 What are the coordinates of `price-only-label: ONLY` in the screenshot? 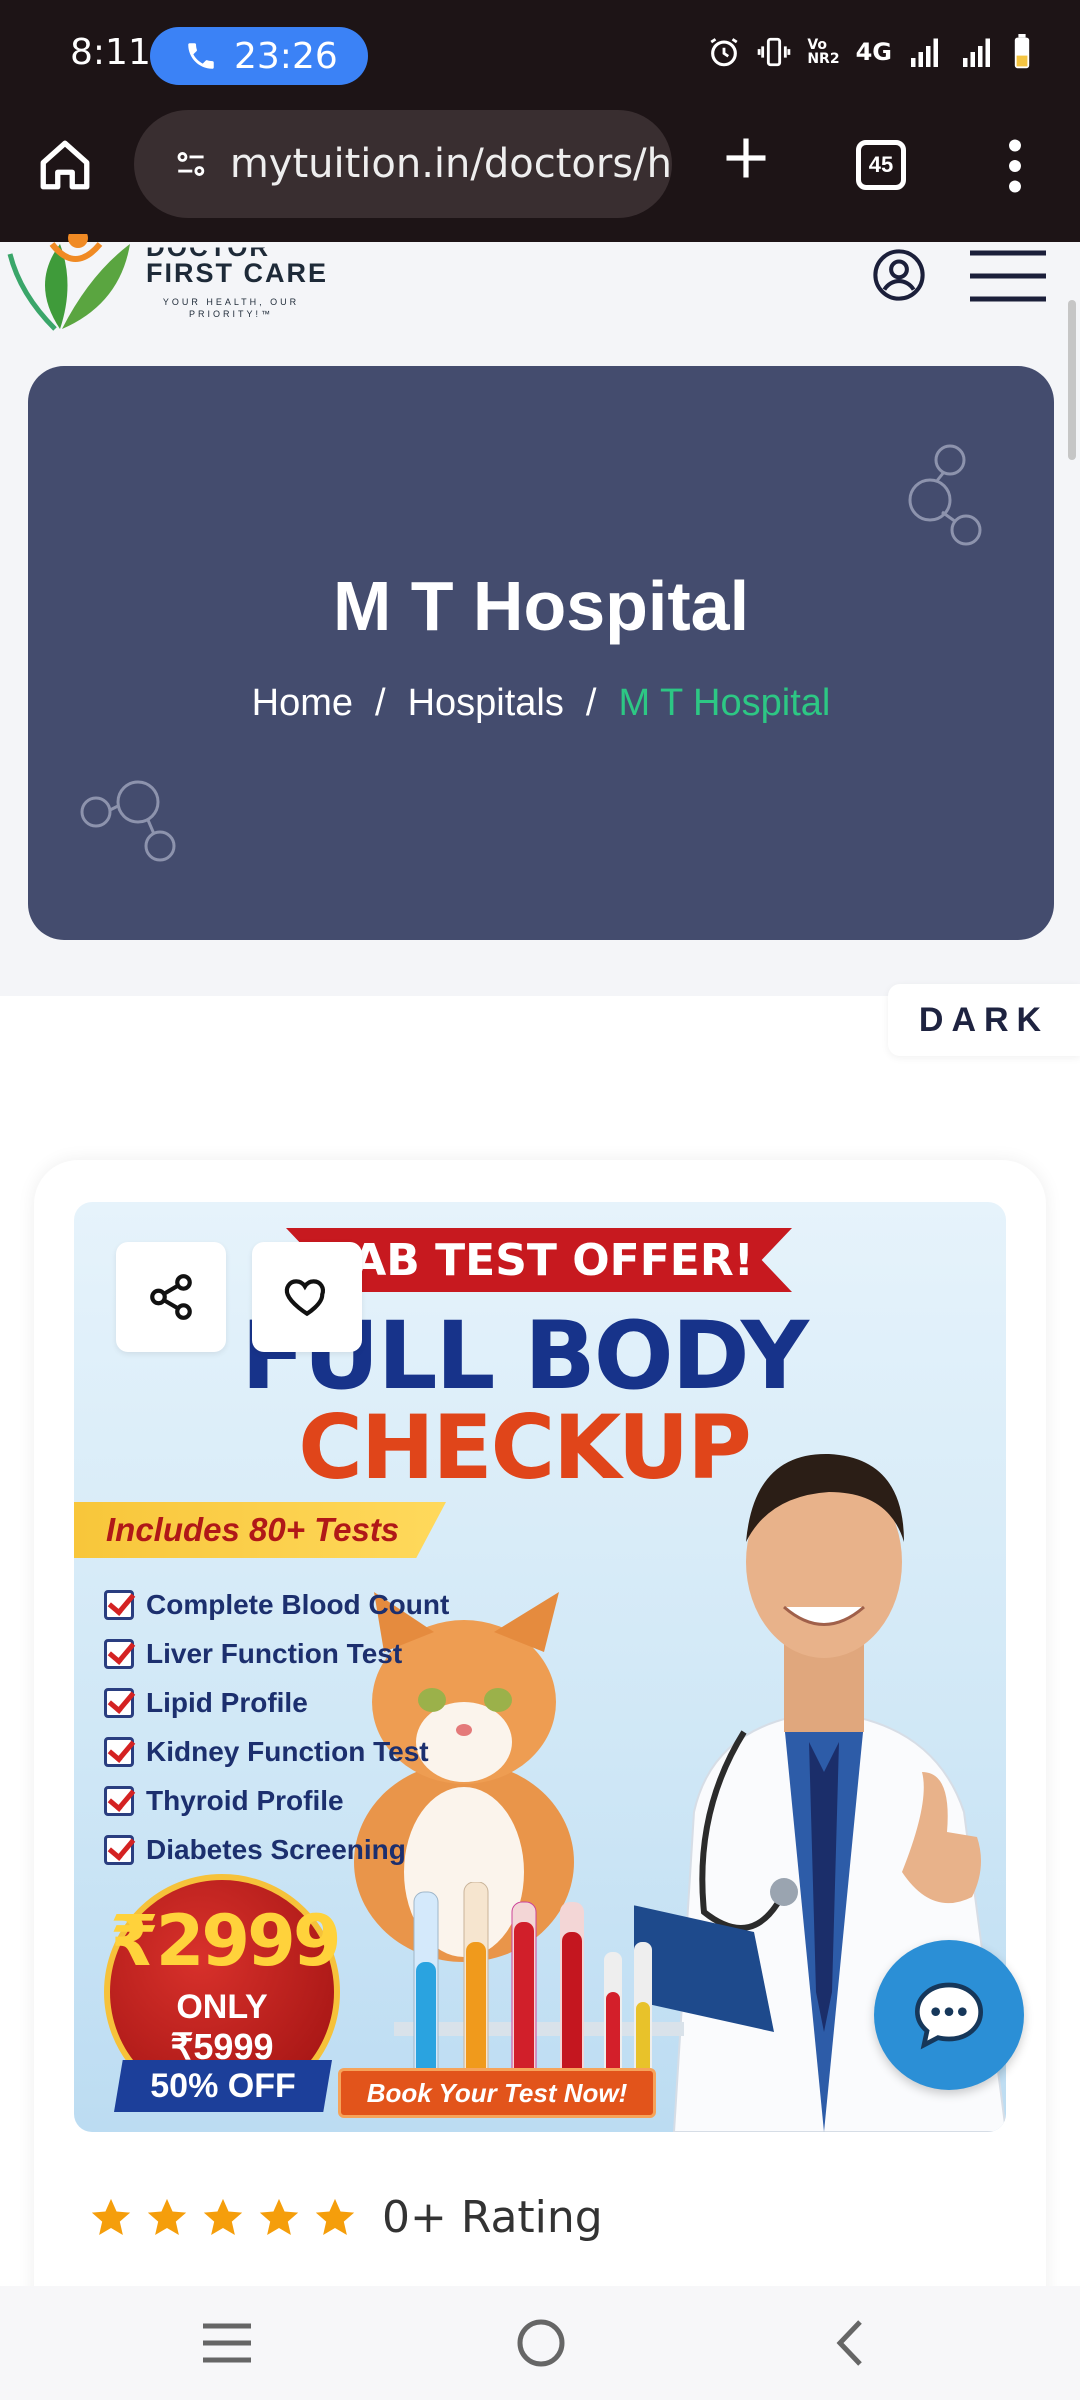 It's located at (222, 2007).